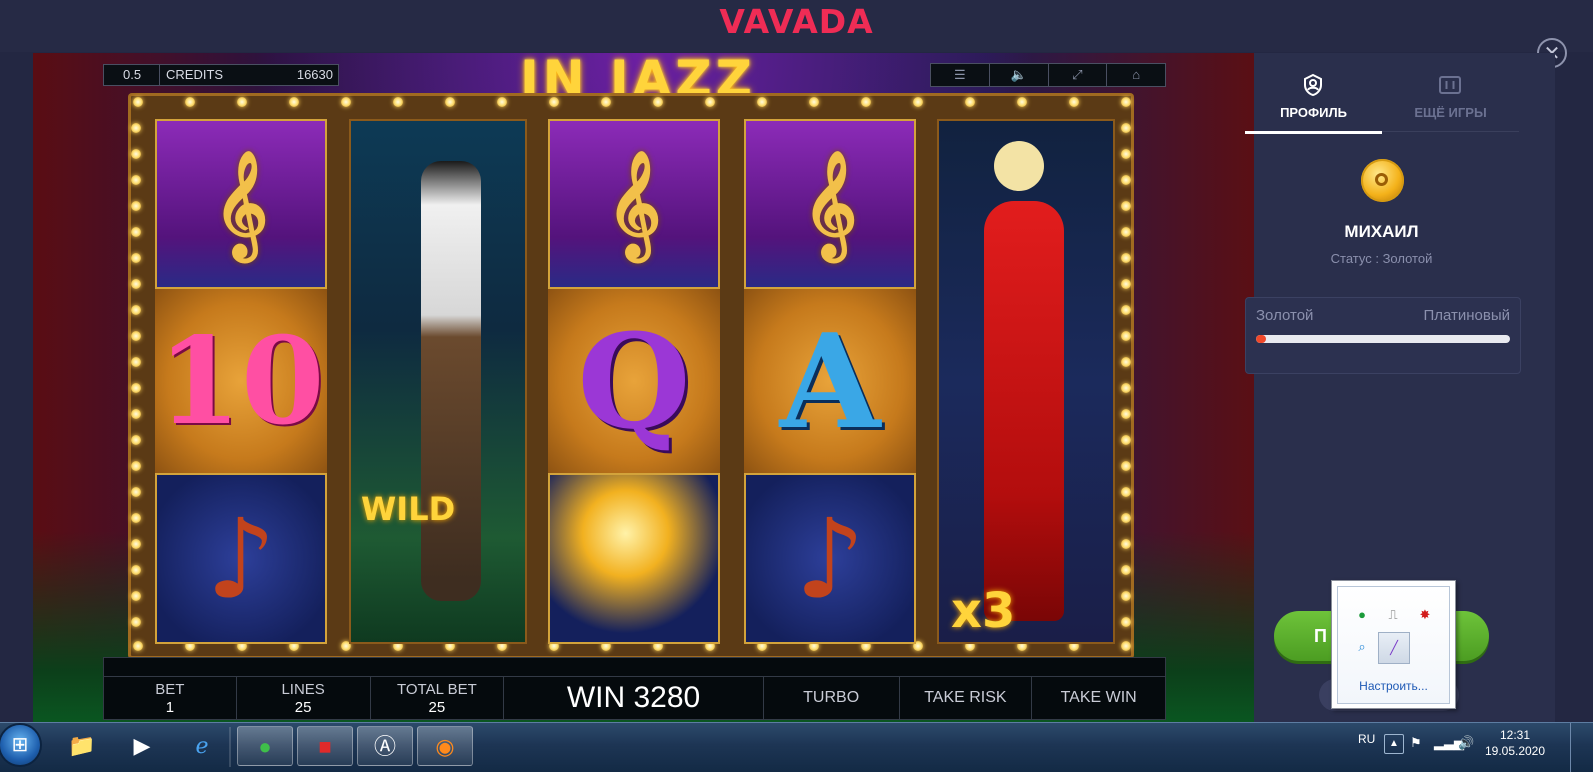 This screenshot has height=772, width=1593. What do you see at coordinates (634, 381) in the screenshot?
I see `queen-symbol: Q` at bounding box center [634, 381].